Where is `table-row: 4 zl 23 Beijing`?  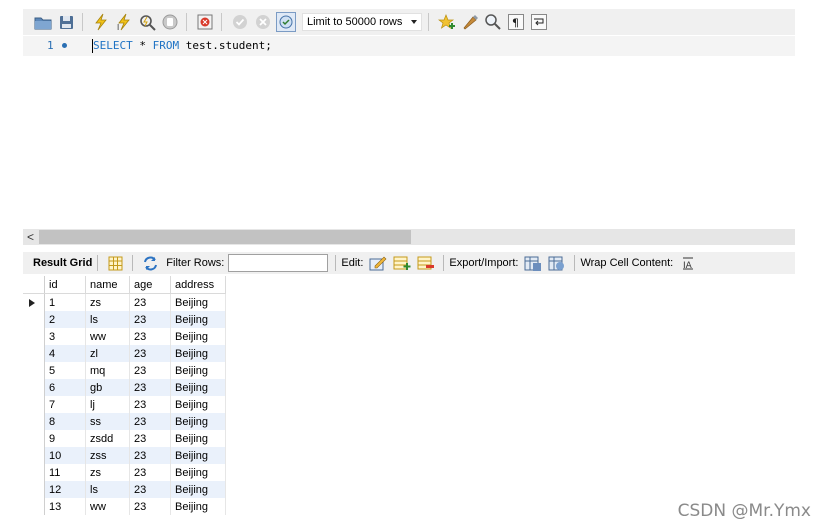 table-row: 4 zl 23 Beijing is located at coordinates (124, 353).